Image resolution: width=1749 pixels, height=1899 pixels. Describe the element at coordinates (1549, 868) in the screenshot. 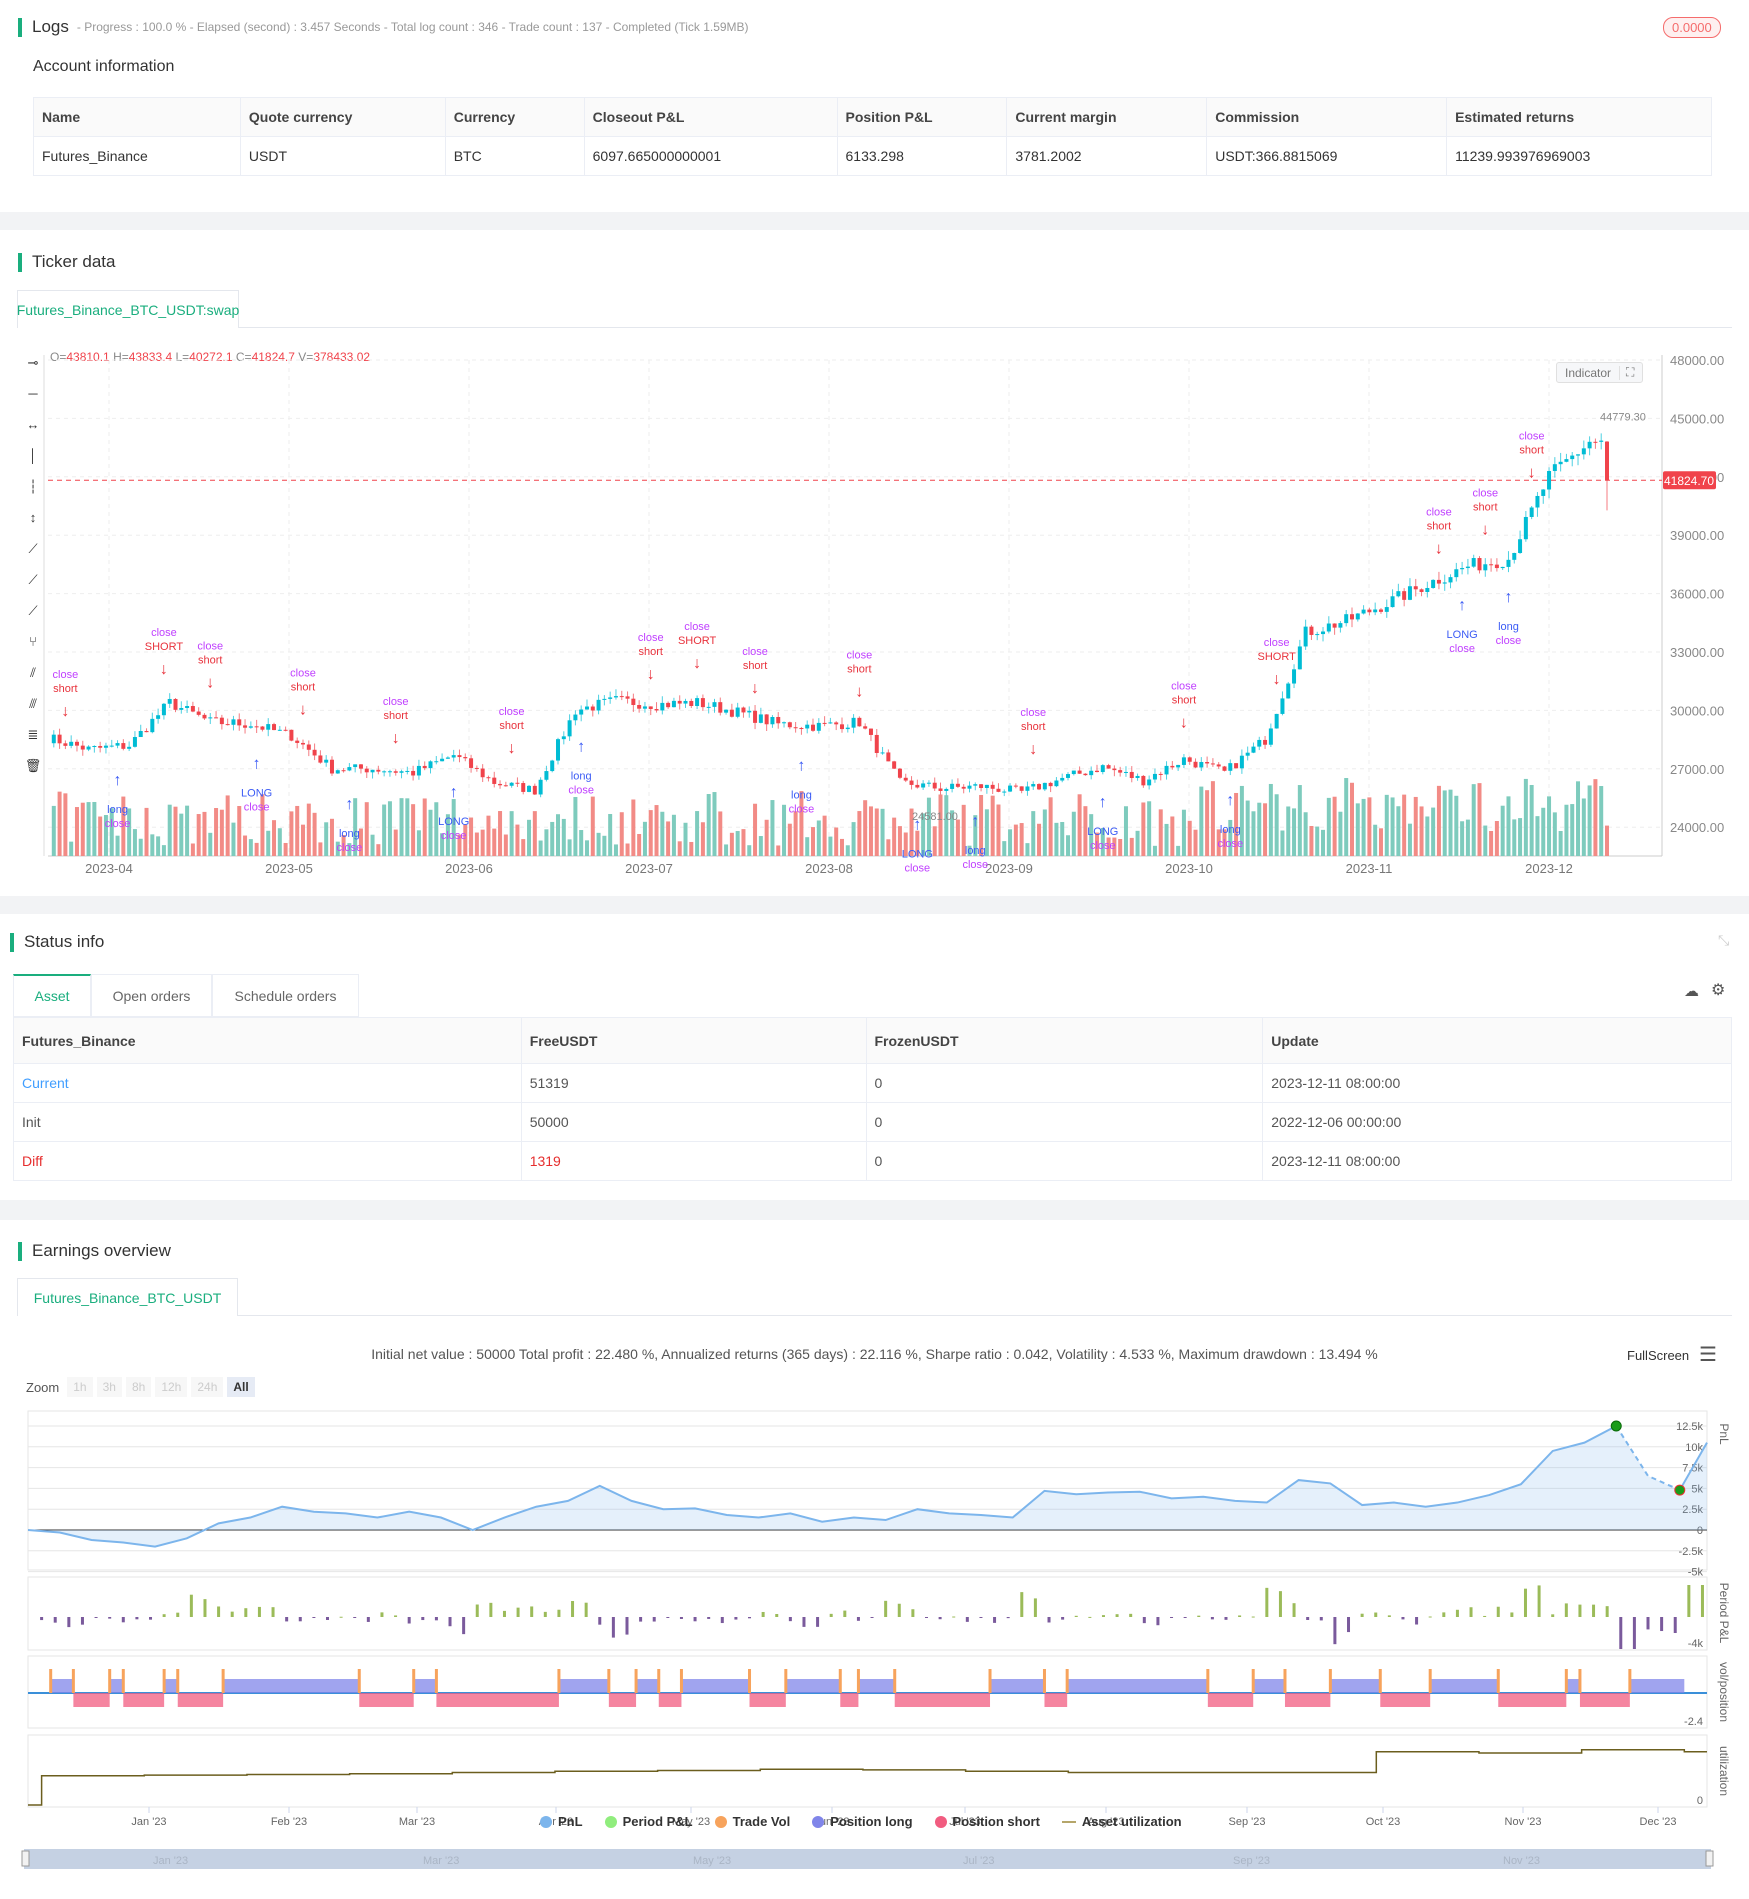

I see `x-tick-label: 2023-12` at that location.